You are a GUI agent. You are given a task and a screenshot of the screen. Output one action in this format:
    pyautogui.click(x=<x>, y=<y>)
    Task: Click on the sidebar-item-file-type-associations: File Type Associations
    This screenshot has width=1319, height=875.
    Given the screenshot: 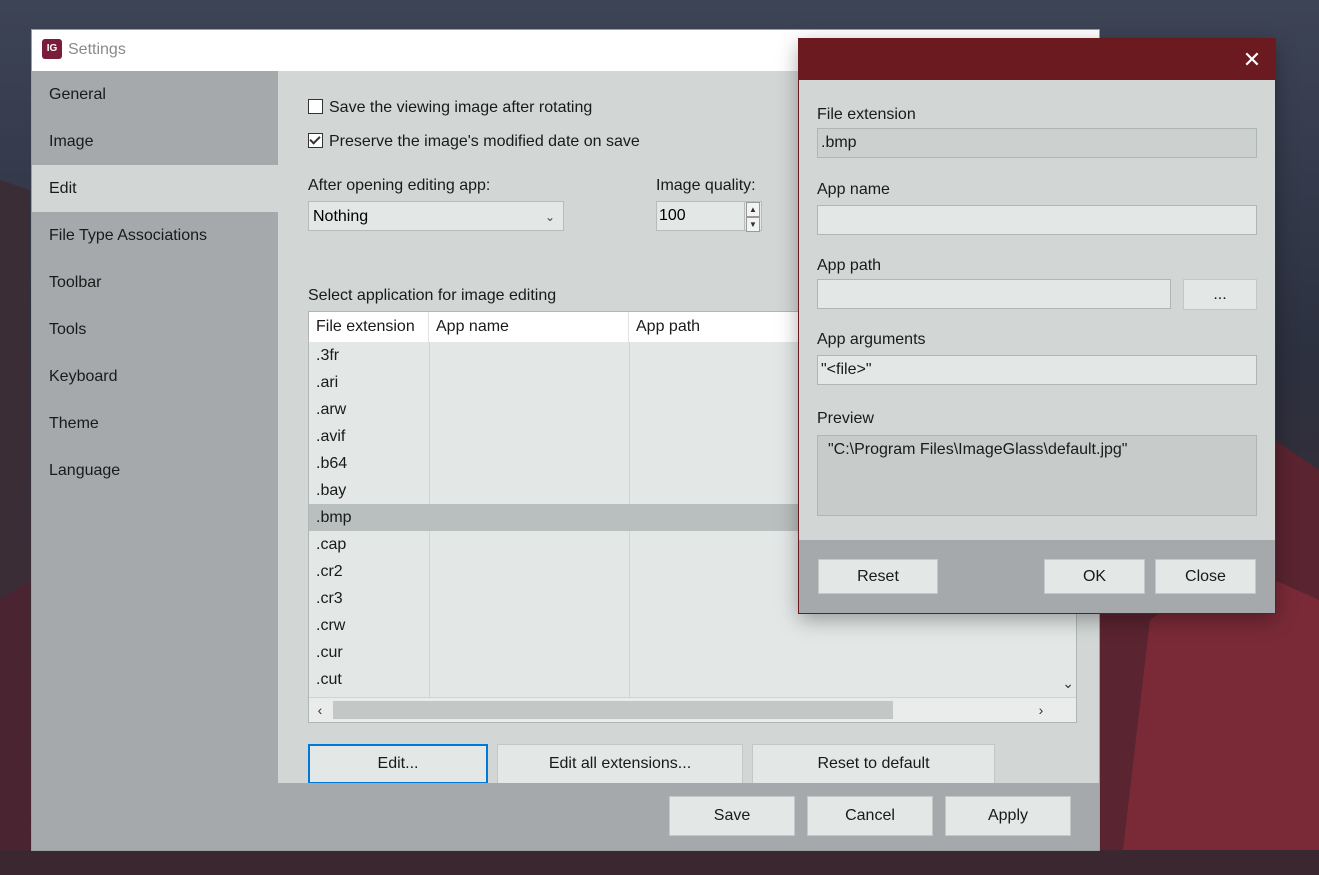 What is the action you would take?
    pyautogui.click(x=155, y=235)
    